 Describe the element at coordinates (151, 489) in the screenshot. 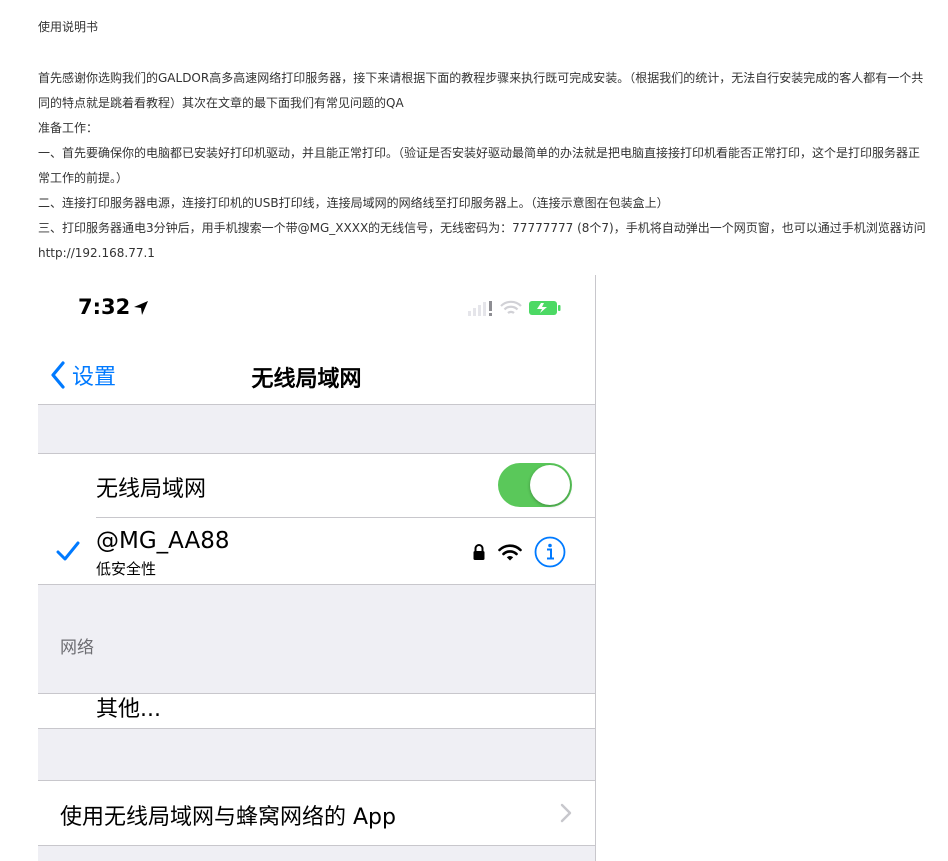

I see `wifi-toggle-label: 无线局域网` at that location.